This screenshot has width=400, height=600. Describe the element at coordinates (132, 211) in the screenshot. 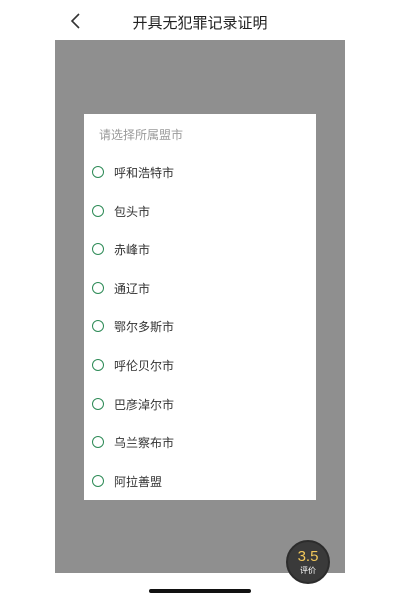

I see `option-label: 包头市` at that location.